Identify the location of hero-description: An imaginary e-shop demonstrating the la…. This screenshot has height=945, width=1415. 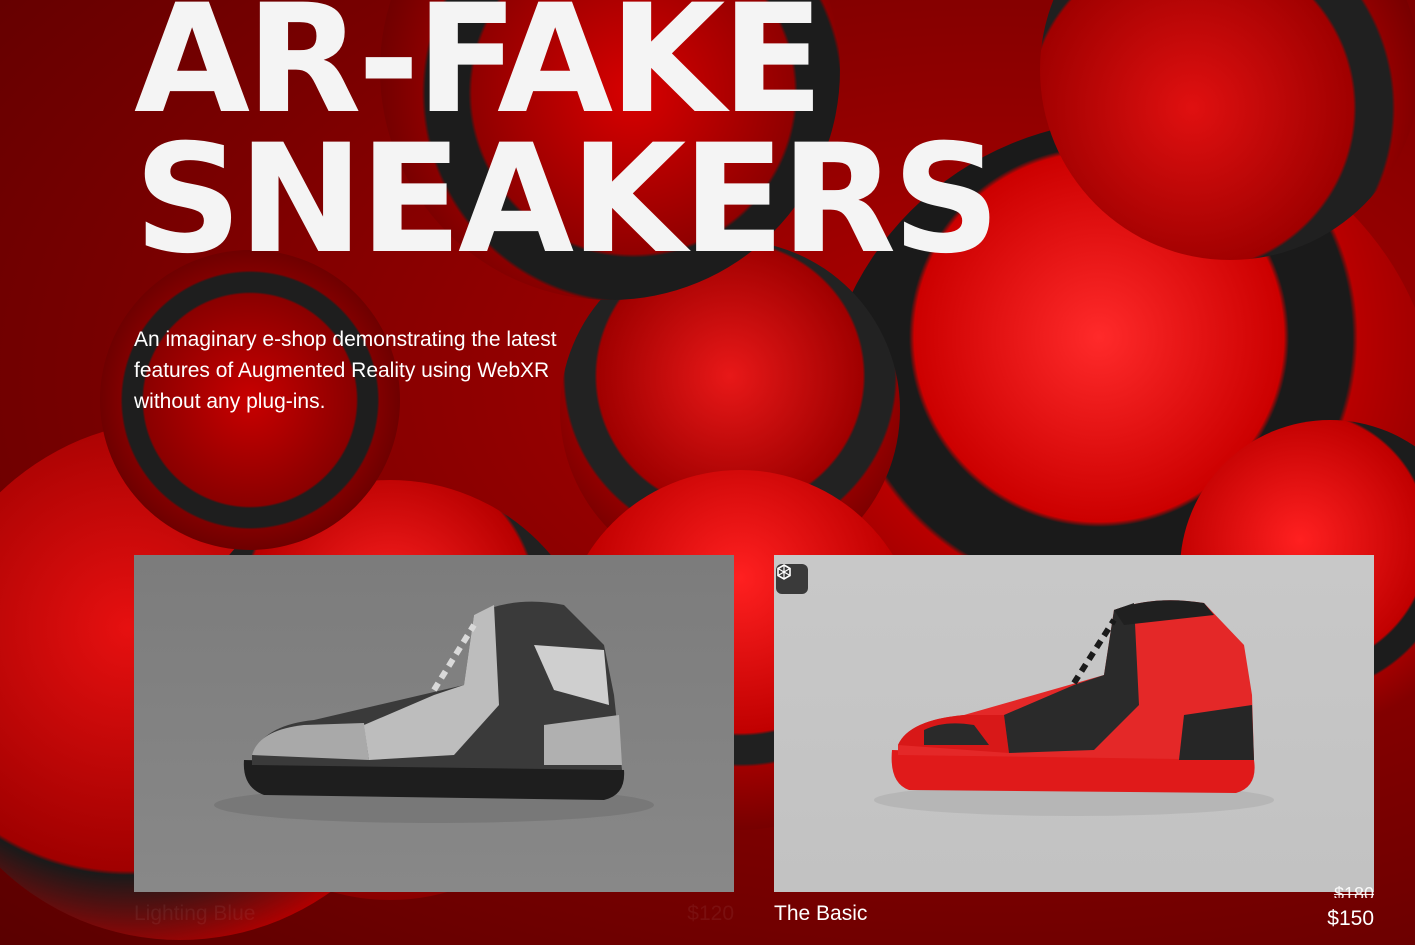
(345, 370).